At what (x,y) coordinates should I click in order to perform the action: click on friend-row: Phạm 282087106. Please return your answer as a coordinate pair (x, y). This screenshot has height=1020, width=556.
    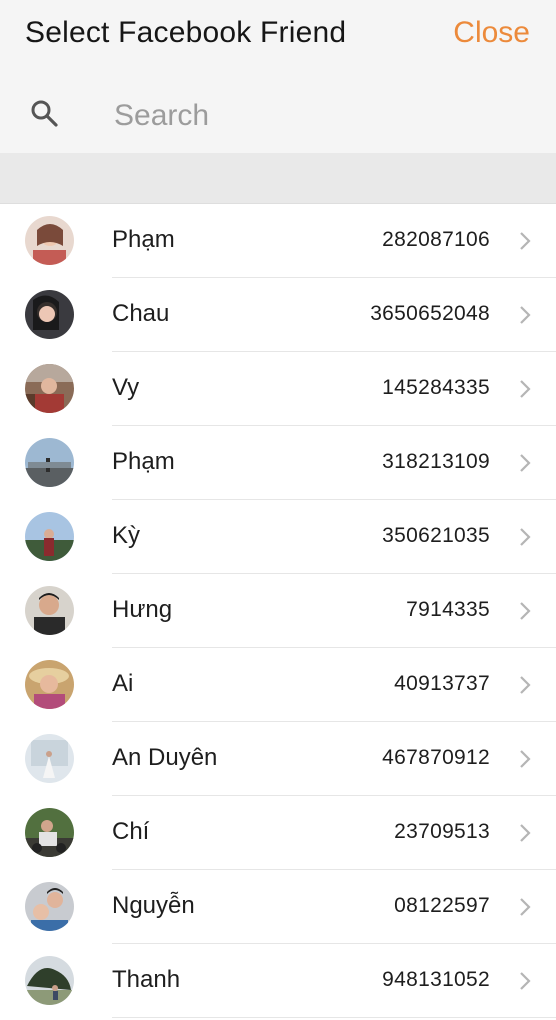
    Looking at the image, I should click on (278, 241).